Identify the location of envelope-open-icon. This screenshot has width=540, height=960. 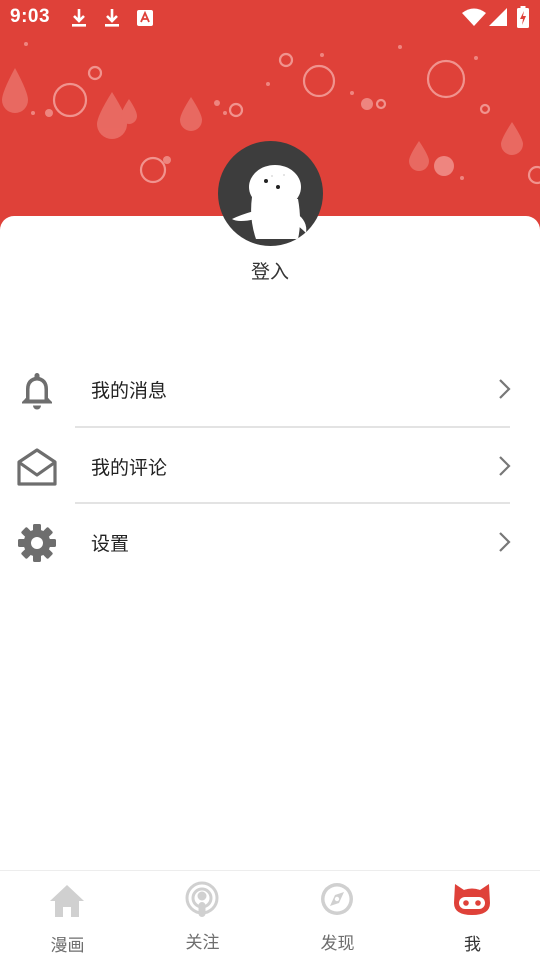
(37, 467).